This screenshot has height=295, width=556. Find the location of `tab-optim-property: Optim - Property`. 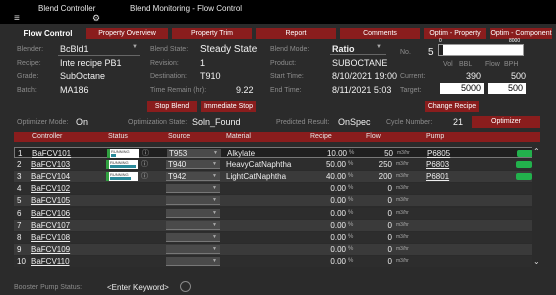

tab-optim-property: Optim - Property is located at coordinates (455, 33).